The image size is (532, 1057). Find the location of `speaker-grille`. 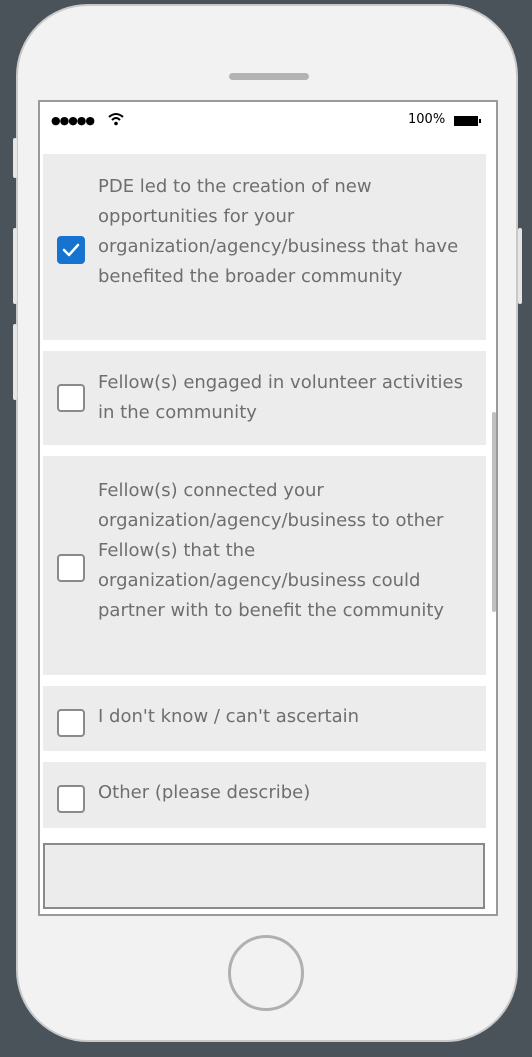

speaker-grille is located at coordinates (269, 76).